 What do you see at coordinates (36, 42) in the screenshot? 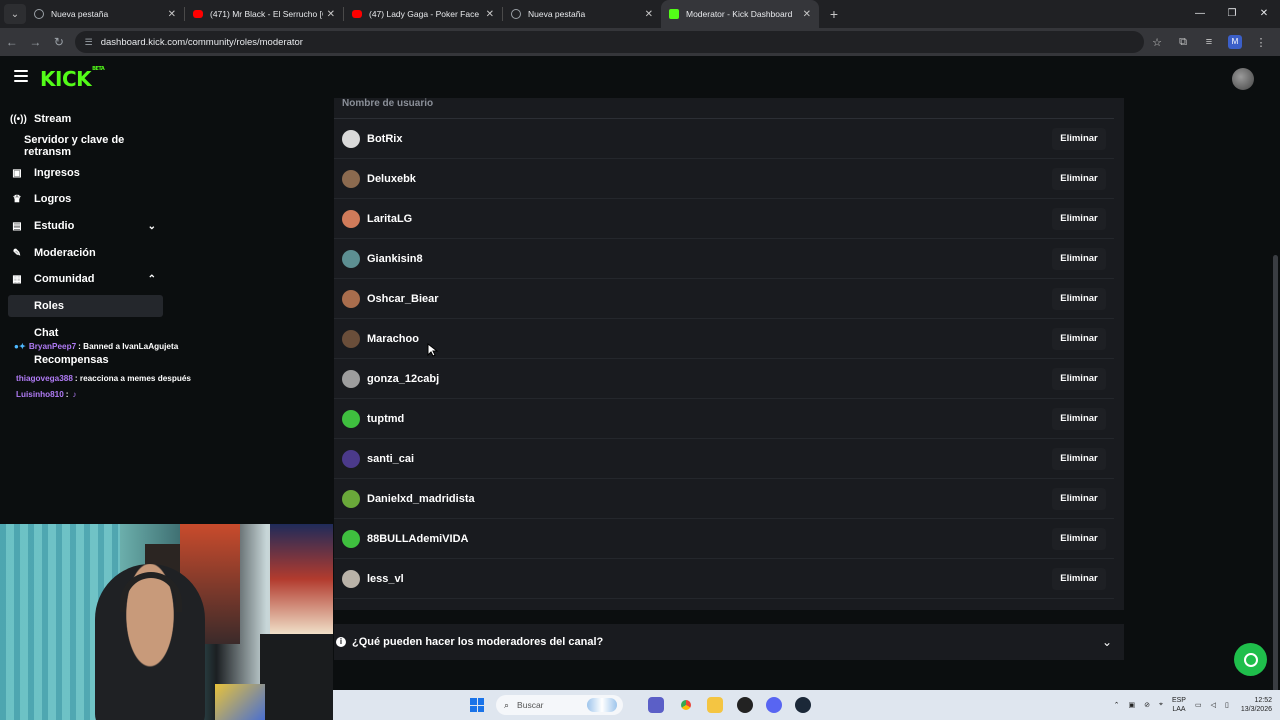
I see `forward-icon: →` at bounding box center [36, 42].